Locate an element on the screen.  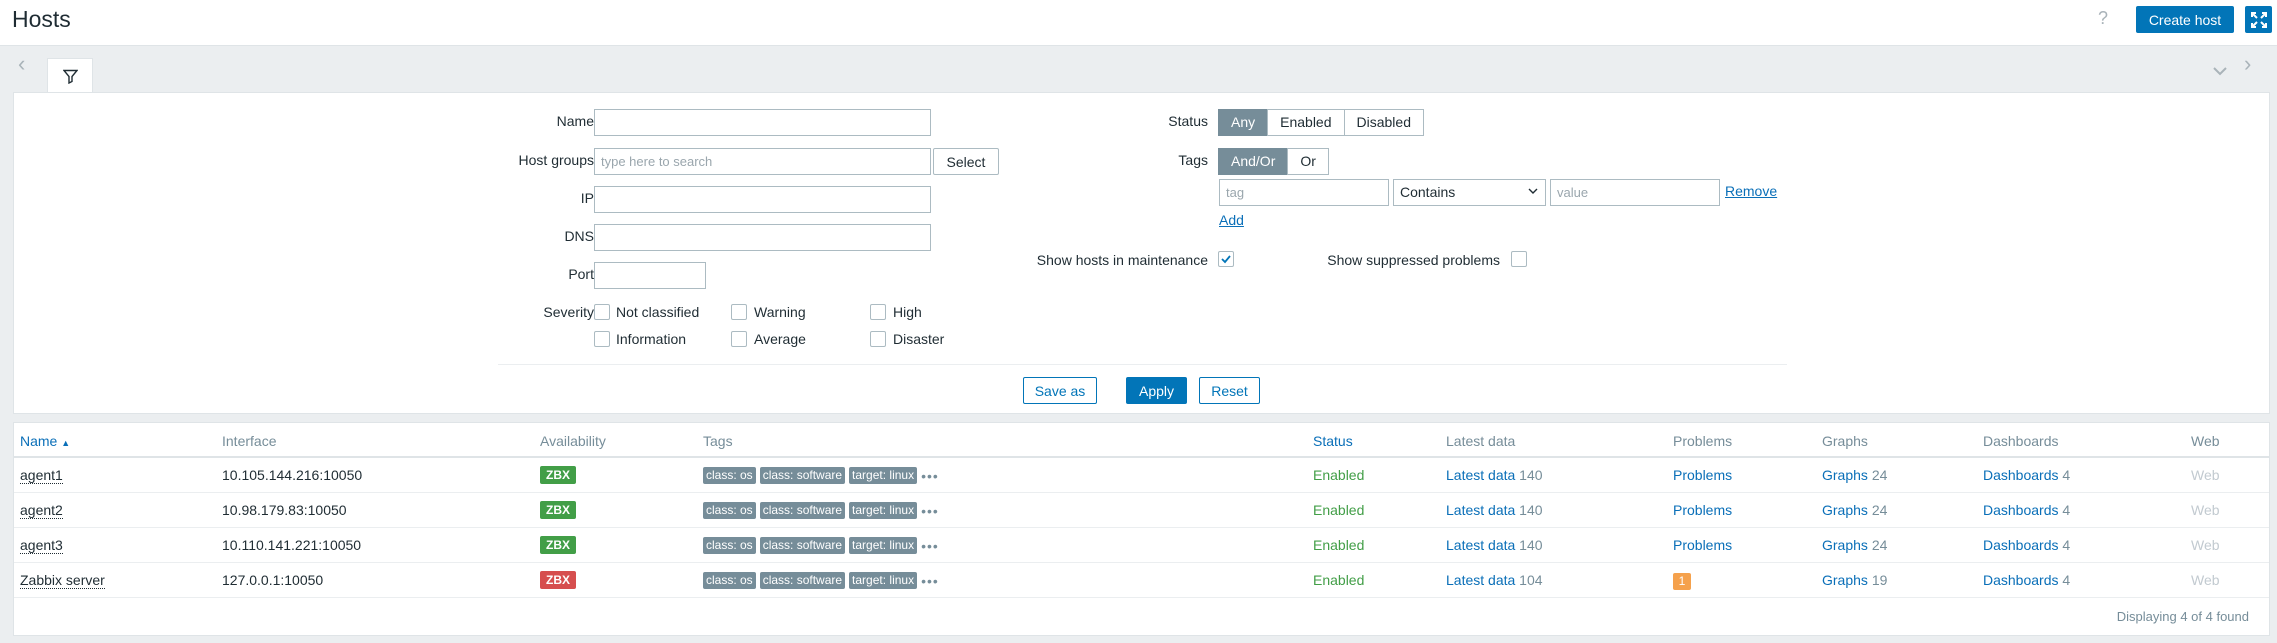
tags-label: Tags is located at coordinates (1193, 160).